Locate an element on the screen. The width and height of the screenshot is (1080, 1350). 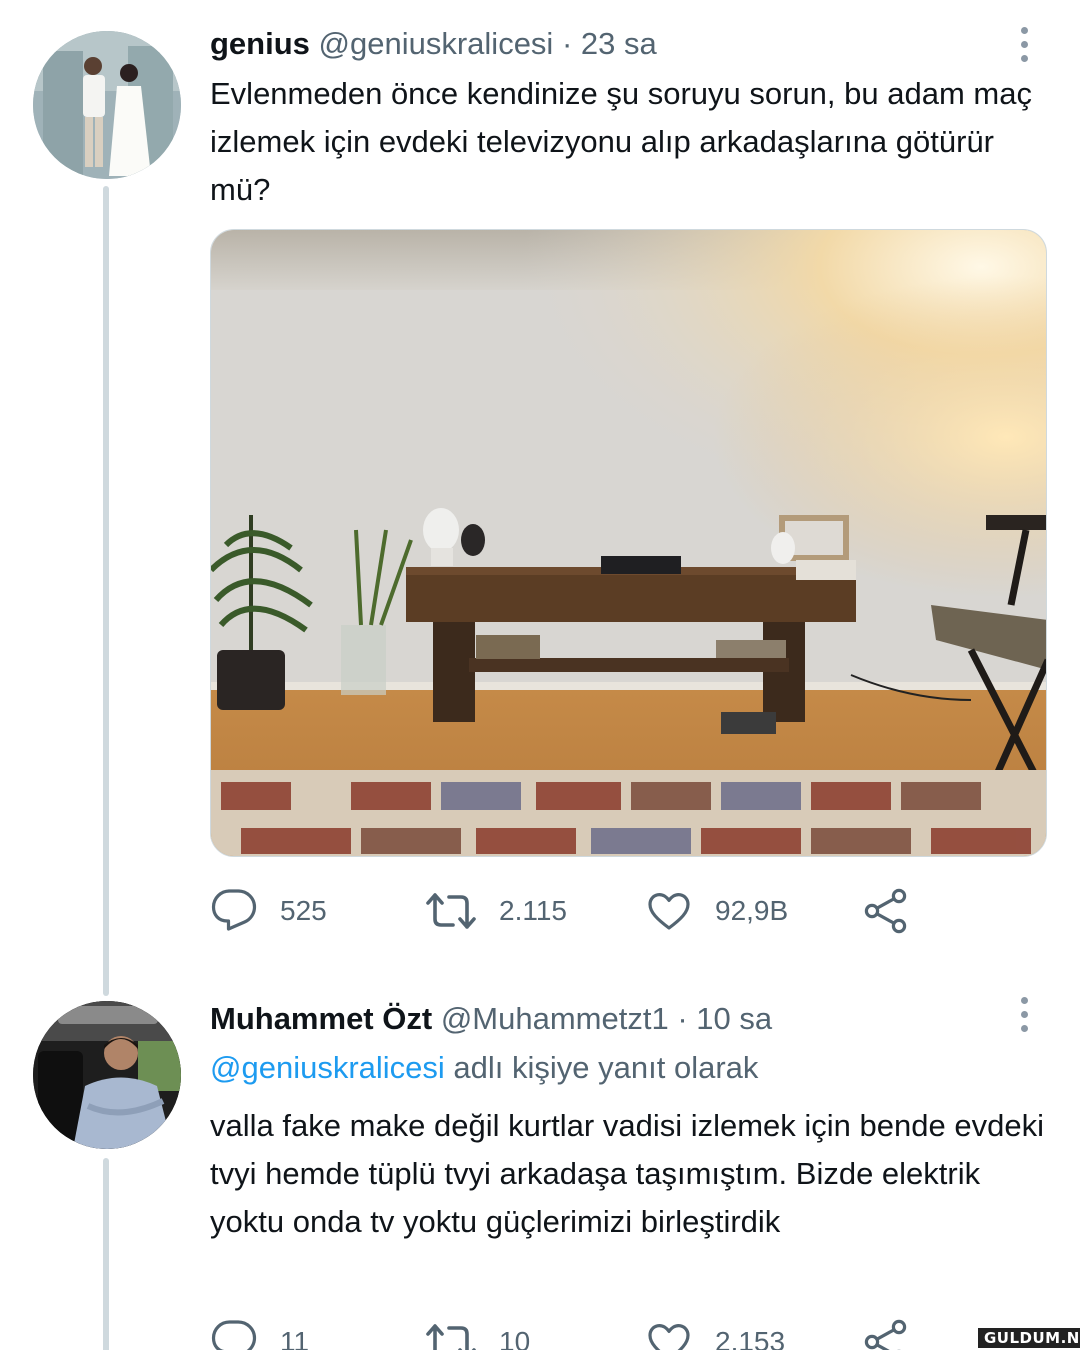
timestamp: · 10 sa is located at coordinates (724, 1018).